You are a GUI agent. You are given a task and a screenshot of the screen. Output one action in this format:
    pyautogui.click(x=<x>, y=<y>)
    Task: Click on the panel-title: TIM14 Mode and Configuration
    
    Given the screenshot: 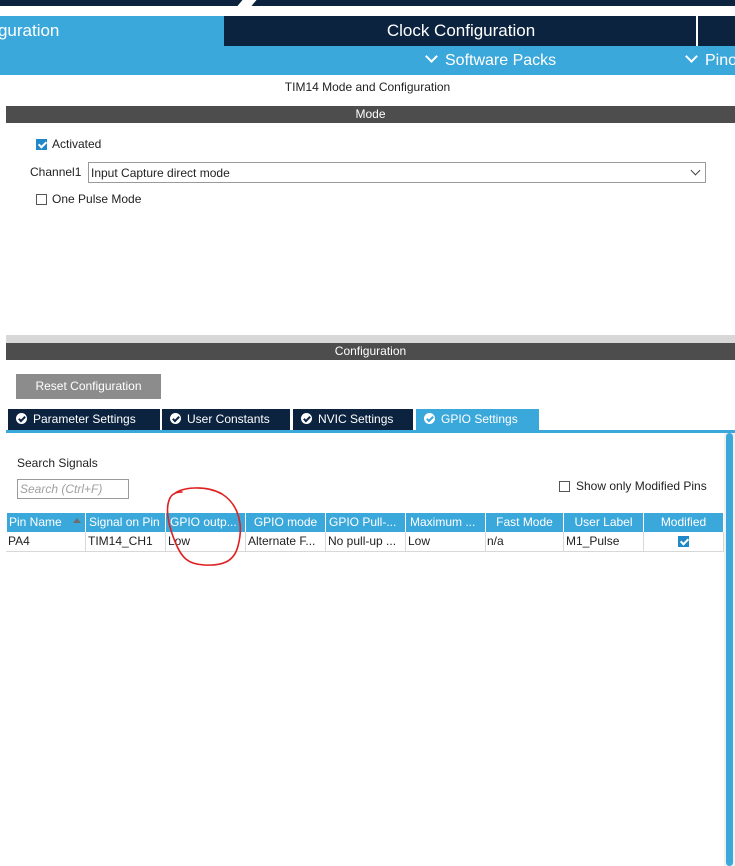 What is the action you would take?
    pyautogui.click(x=367, y=87)
    